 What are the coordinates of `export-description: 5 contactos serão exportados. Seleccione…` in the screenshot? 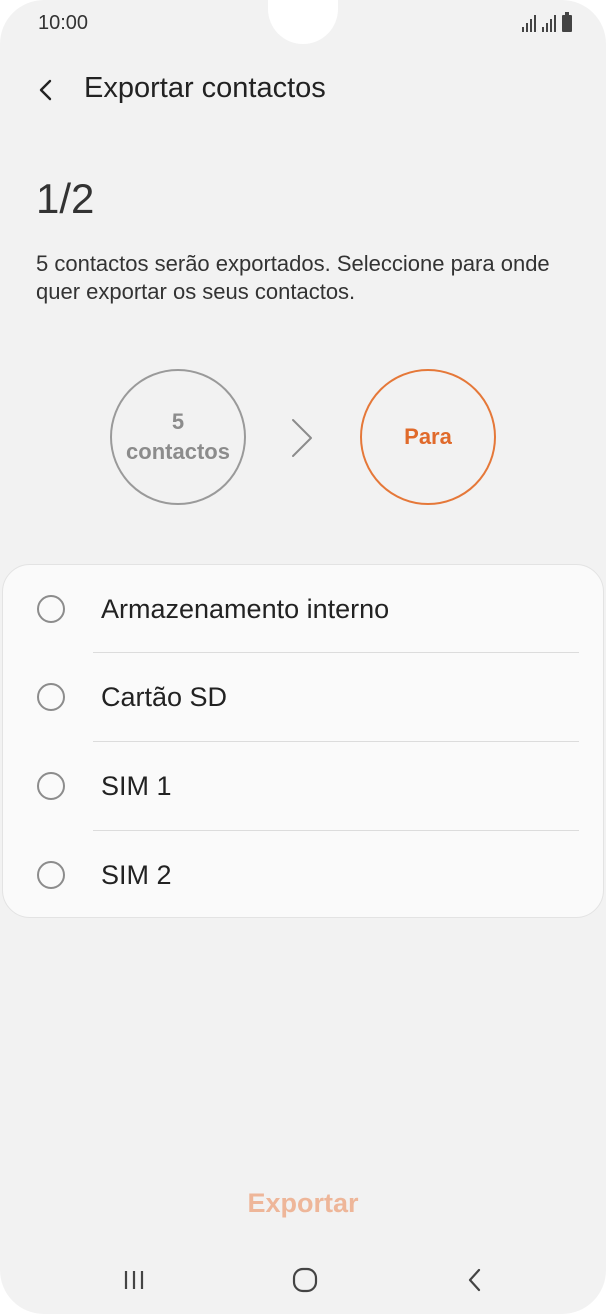 It's located at (293, 277).